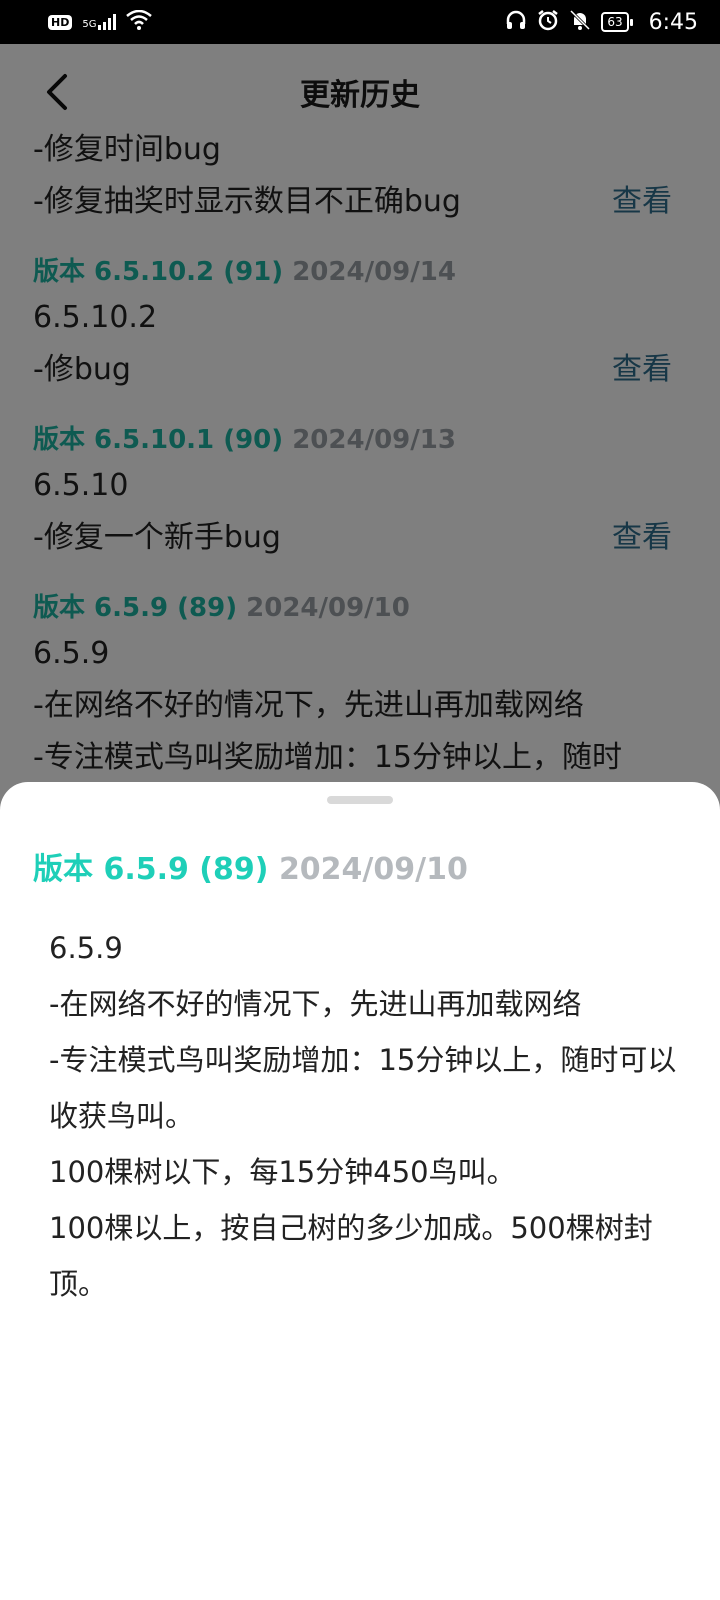  What do you see at coordinates (373, 869) in the screenshot?
I see `sheet-version-date: 2024/09/10` at bounding box center [373, 869].